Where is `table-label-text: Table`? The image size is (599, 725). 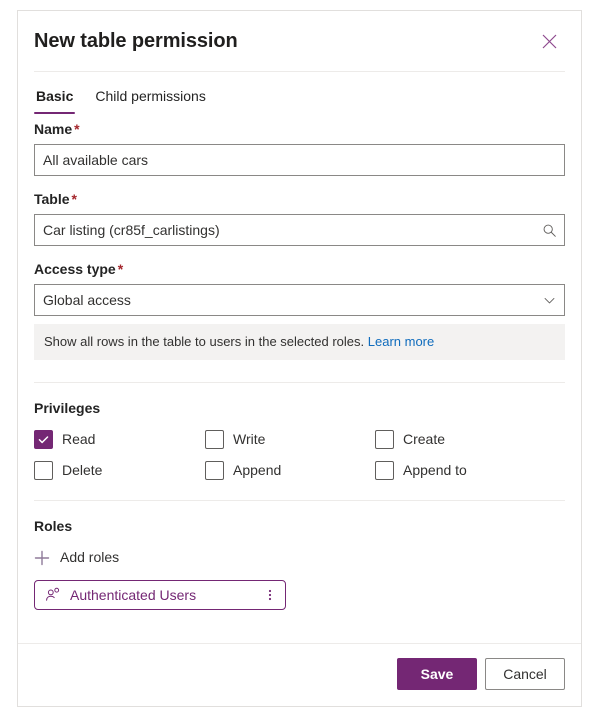 table-label-text: Table is located at coordinates (52, 199).